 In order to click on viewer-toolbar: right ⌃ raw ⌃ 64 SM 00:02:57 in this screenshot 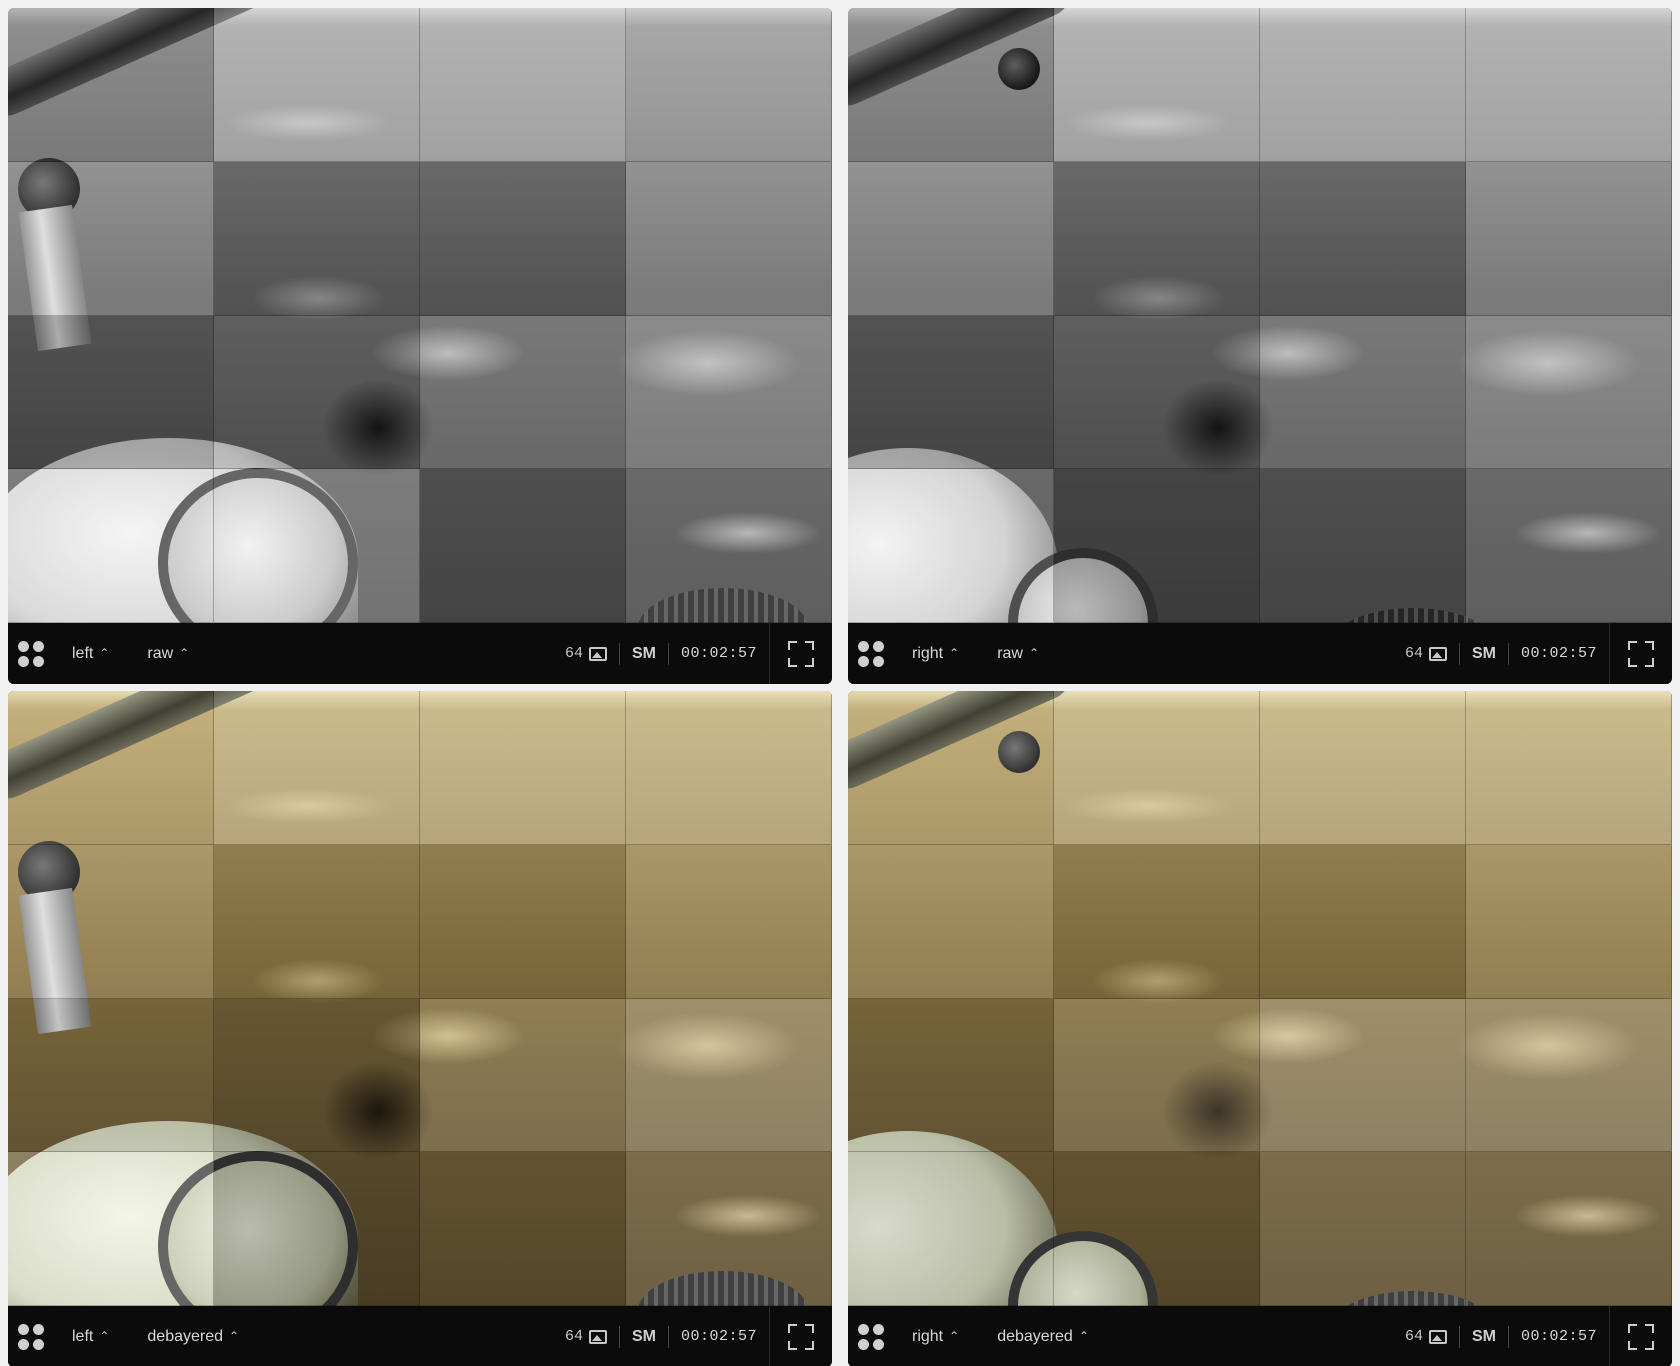, I will do `click(1260, 653)`.